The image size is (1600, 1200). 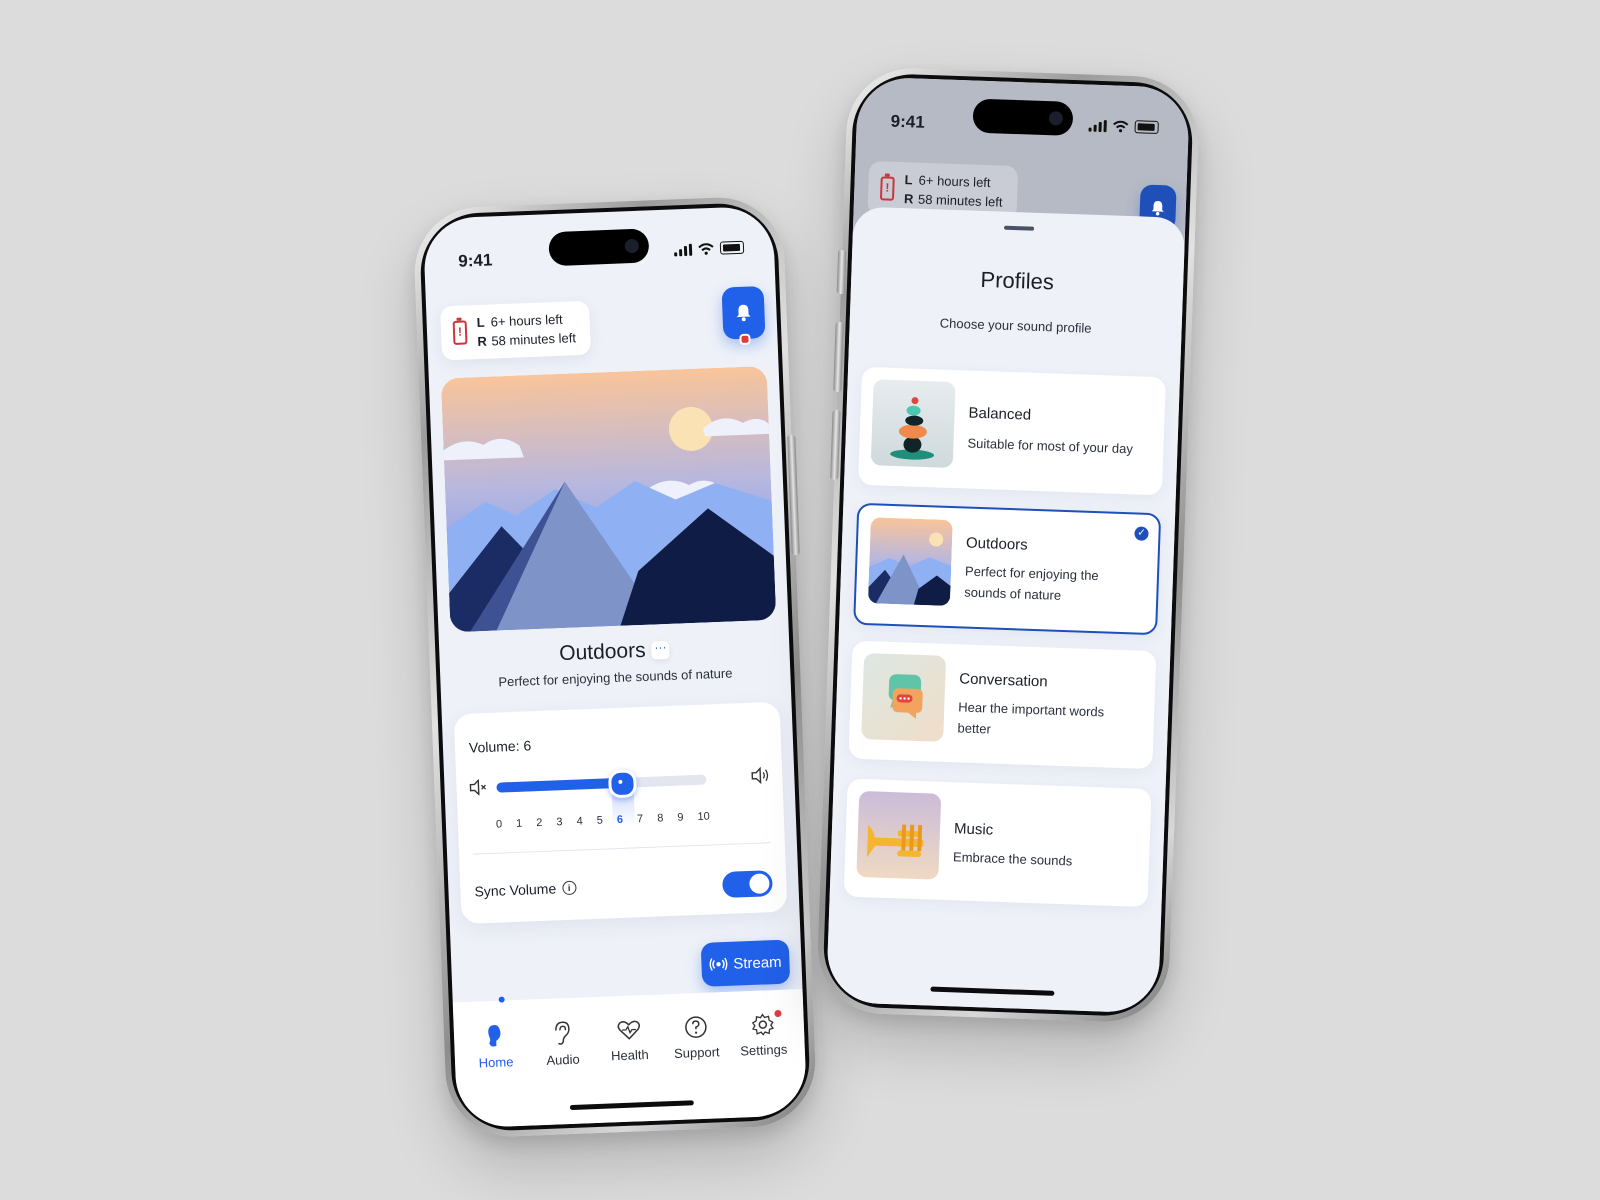 What do you see at coordinates (629, 1055) in the screenshot?
I see `tab-health-label: Health` at bounding box center [629, 1055].